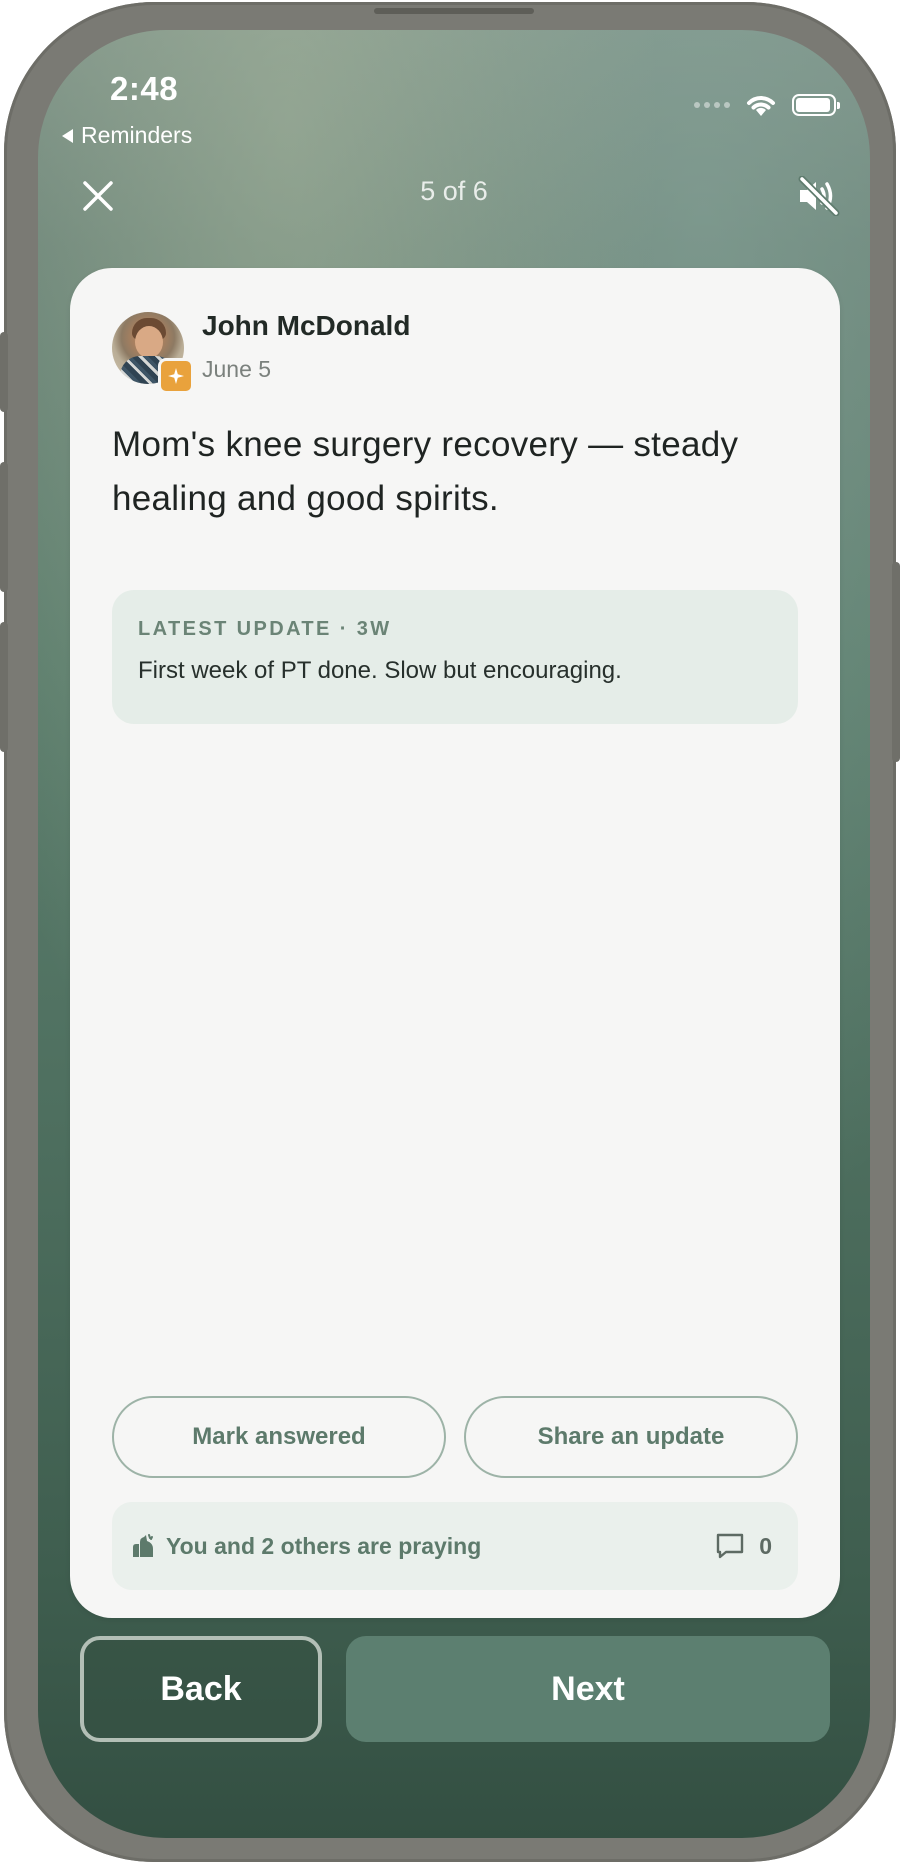 The image size is (900, 1865). What do you see at coordinates (4, 527) in the screenshot?
I see `volume-up-button` at bounding box center [4, 527].